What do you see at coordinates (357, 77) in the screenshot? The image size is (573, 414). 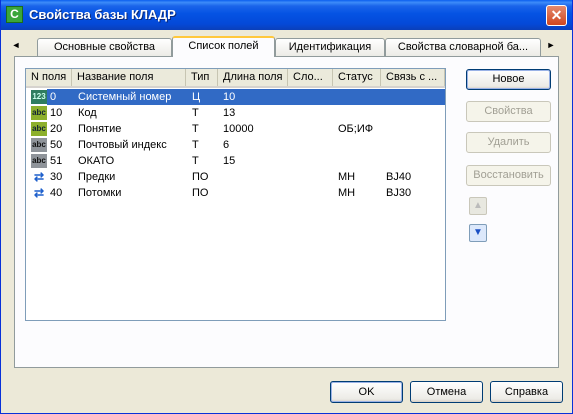 I see `col-header-status: Статус` at bounding box center [357, 77].